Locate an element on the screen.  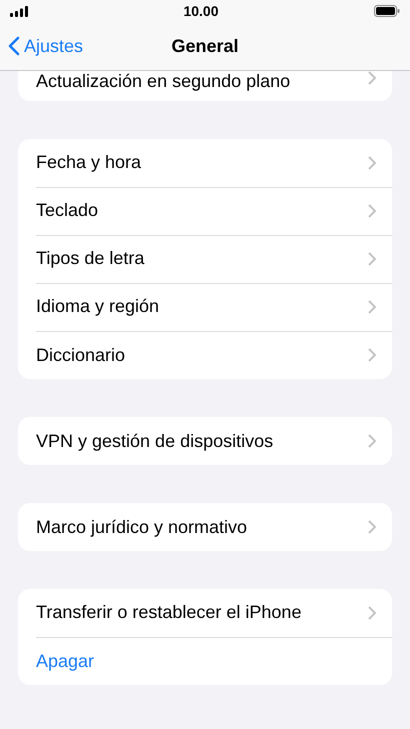
page-title: General is located at coordinates (205, 46).